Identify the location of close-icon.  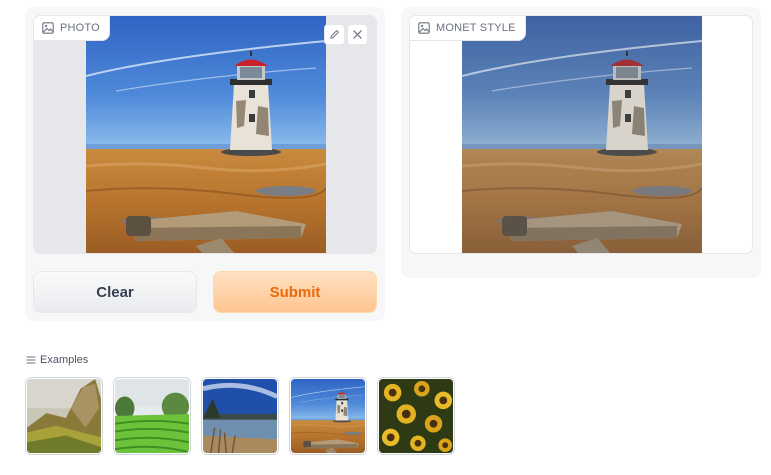
(357, 34).